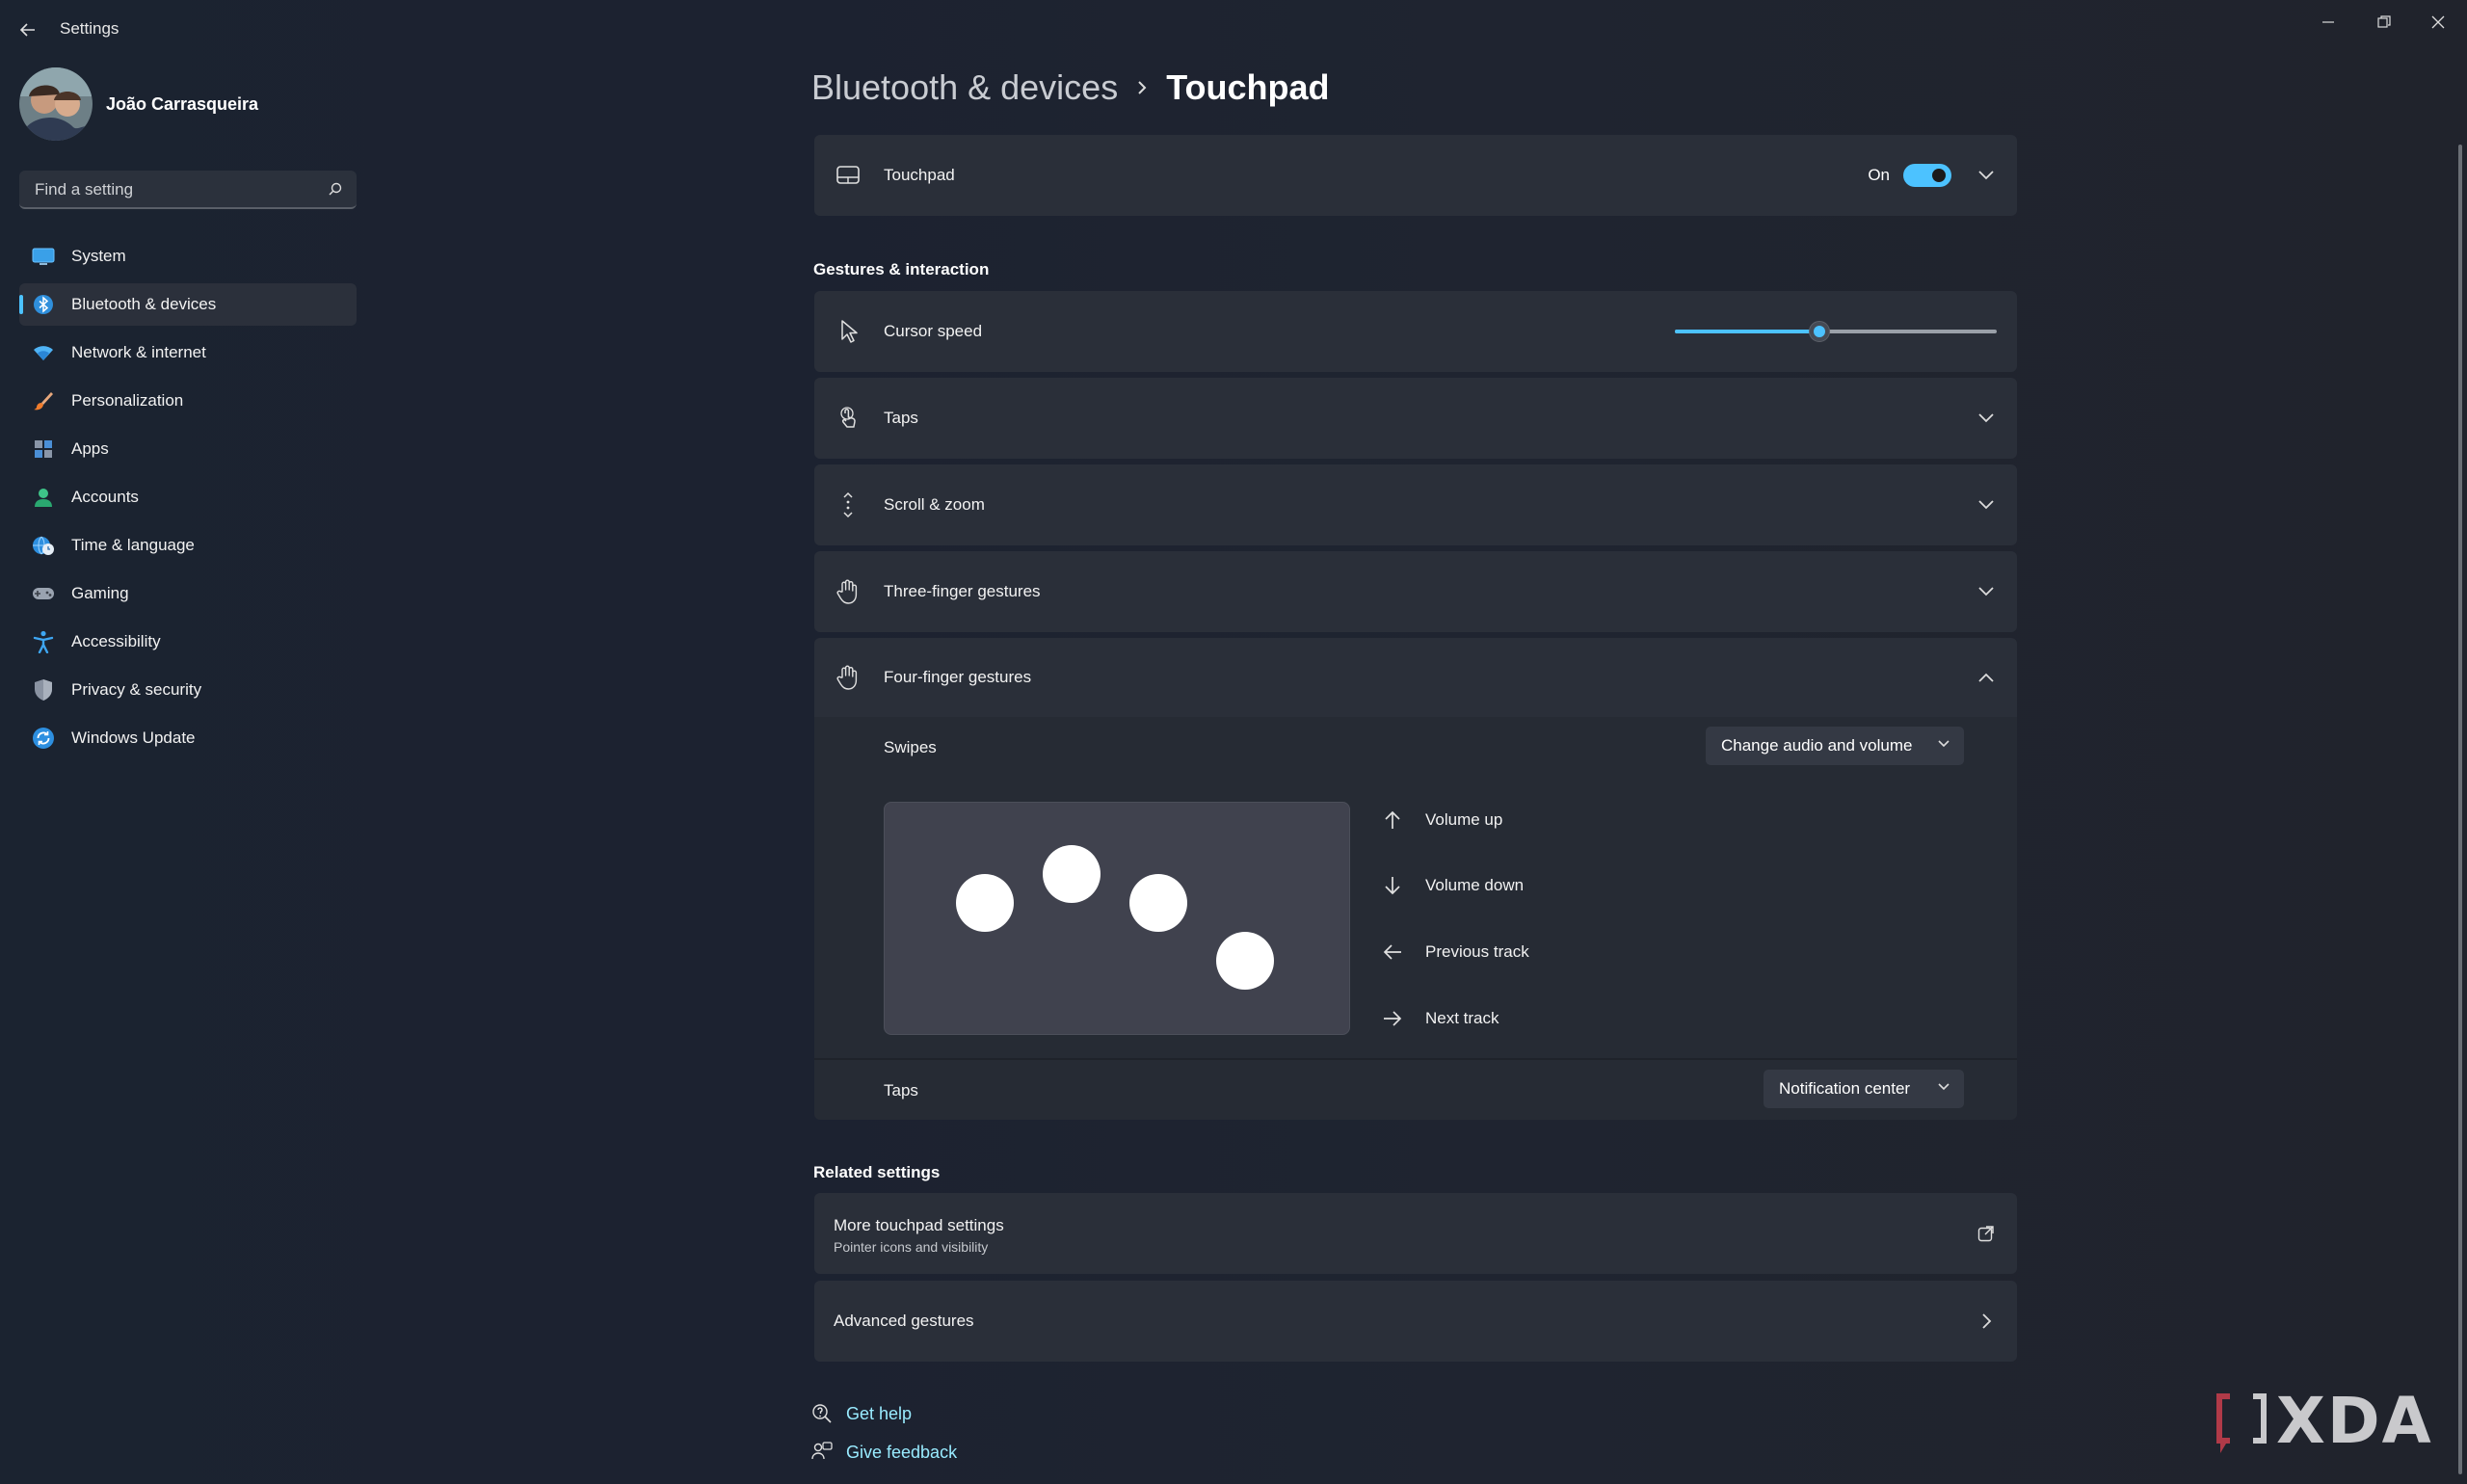 The height and width of the screenshot is (1484, 2467). I want to click on scroll-zoom-card: Scroll & zoom, so click(1415, 504).